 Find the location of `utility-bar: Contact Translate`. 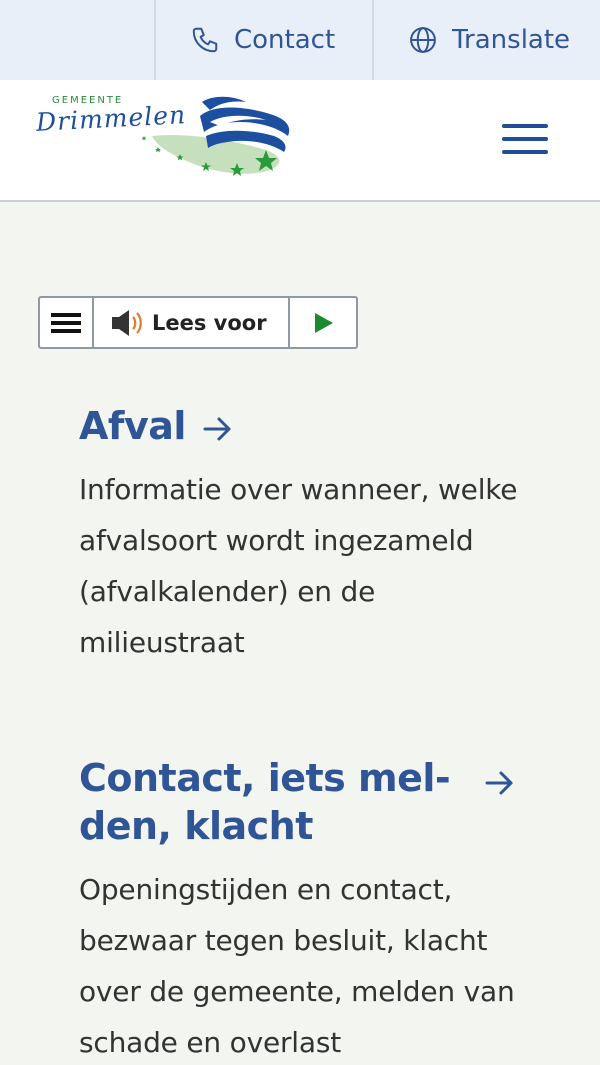

utility-bar: Contact Translate is located at coordinates (300, 40).